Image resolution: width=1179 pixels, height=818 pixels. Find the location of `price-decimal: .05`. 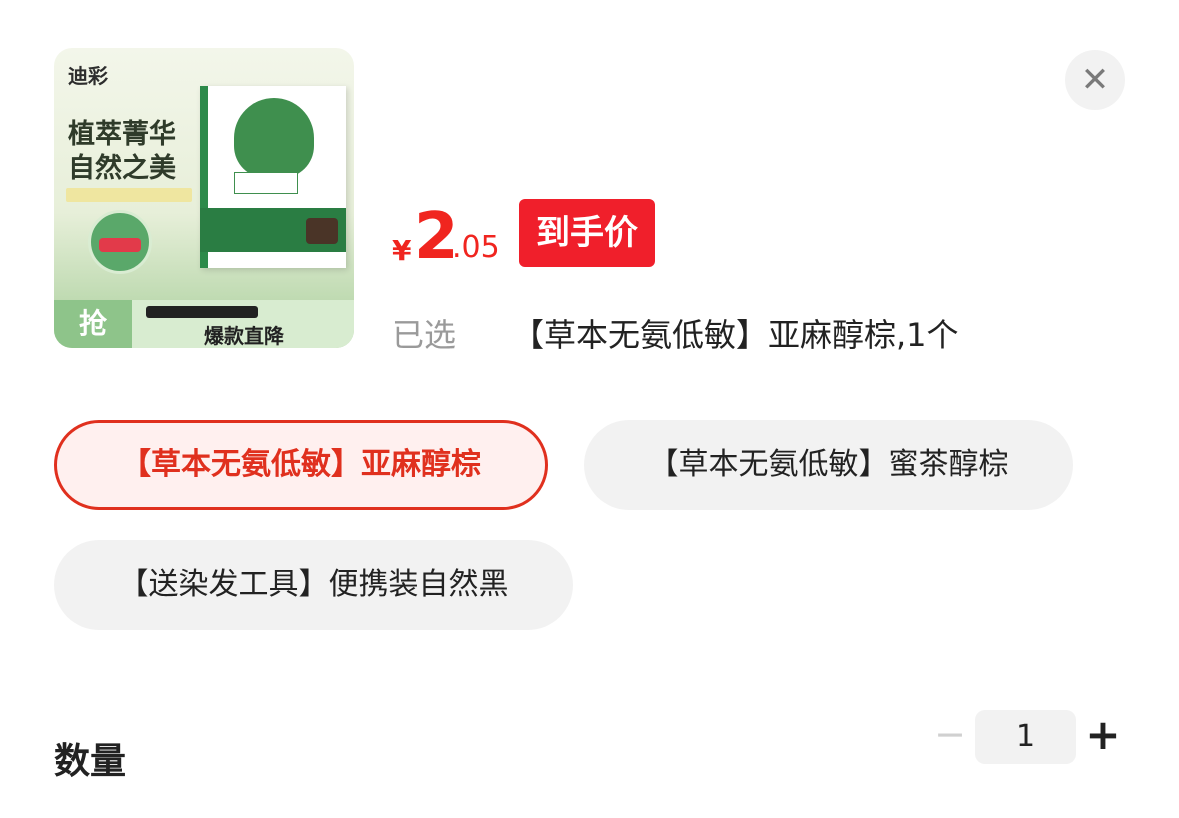

price-decimal: .05 is located at coordinates (476, 247).